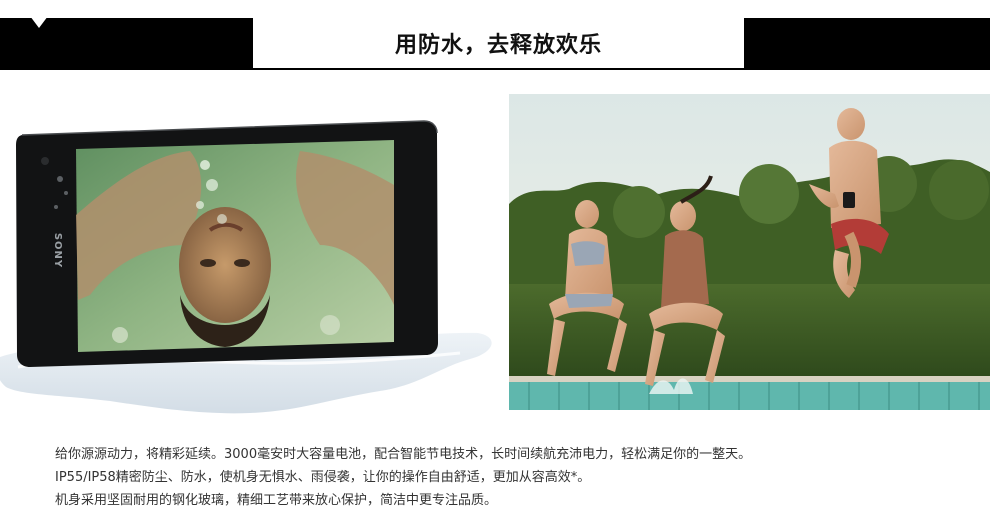  What do you see at coordinates (498, 45) in the screenshot?
I see `page-title: 用防水，去释放欢乐` at bounding box center [498, 45].